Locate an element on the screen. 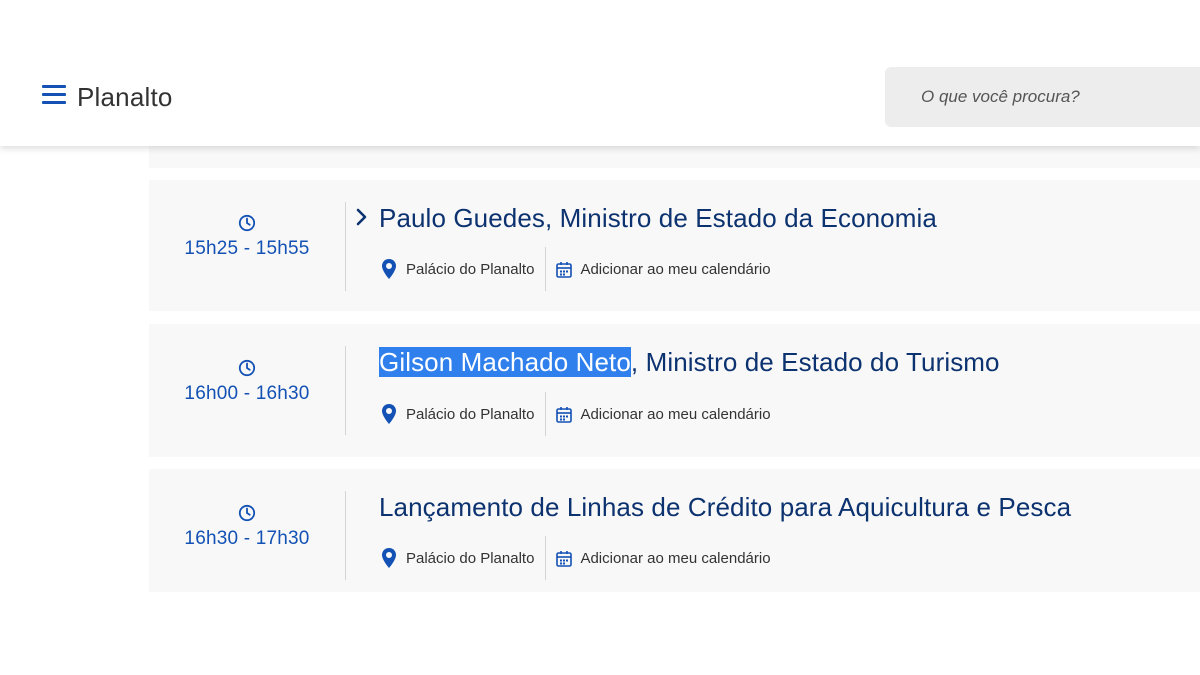 The height and width of the screenshot is (675, 1200). menu-button is located at coordinates (54, 96).